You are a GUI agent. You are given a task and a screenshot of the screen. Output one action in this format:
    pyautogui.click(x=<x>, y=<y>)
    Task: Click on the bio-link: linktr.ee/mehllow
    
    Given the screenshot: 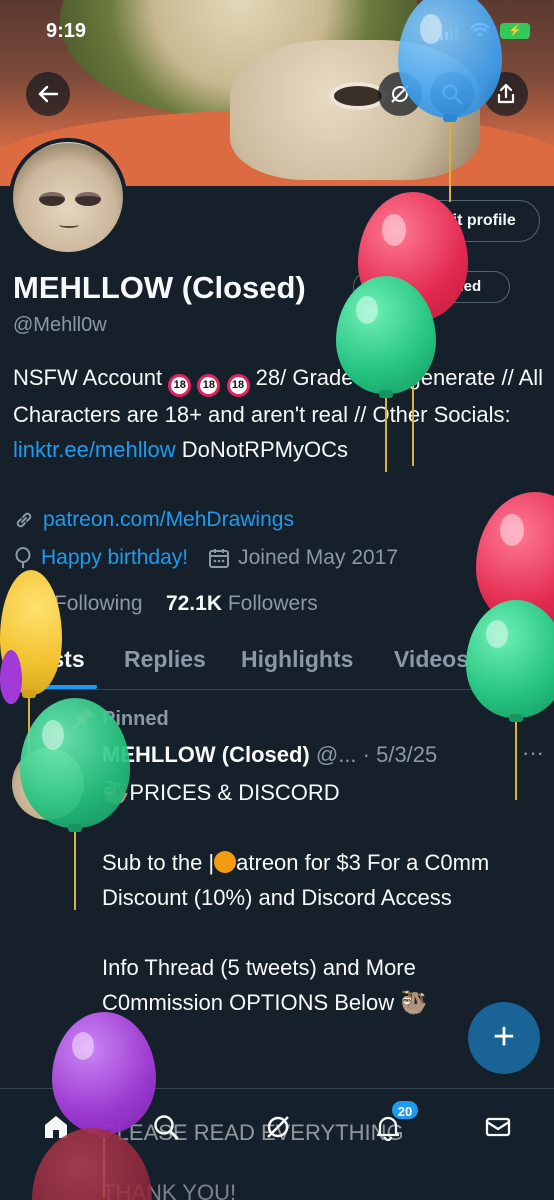 What is the action you would take?
    pyautogui.click(x=94, y=449)
    